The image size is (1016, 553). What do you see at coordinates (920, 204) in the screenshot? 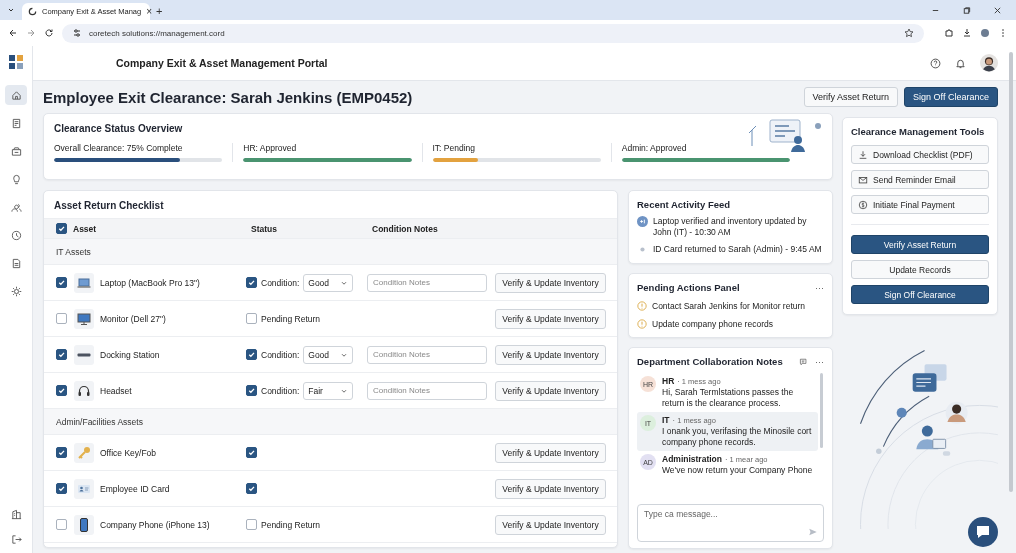
I see `tool-button: Initiate Final Payment` at bounding box center [920, 204].